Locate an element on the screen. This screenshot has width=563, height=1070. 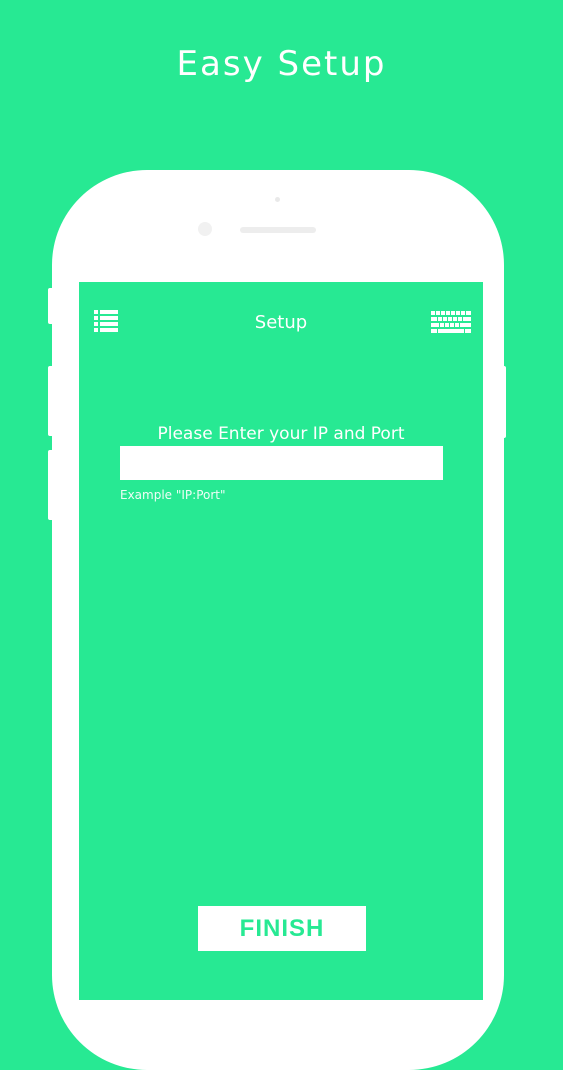
ip-port-prompt: Please Enter your IP and Port is located at coordinates (281, 434).